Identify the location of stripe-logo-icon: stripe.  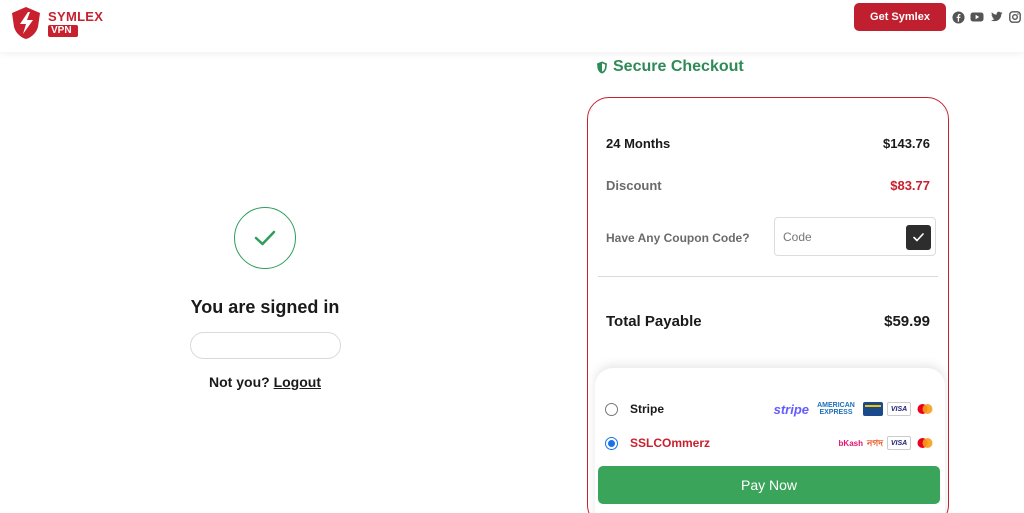
(791, 409).